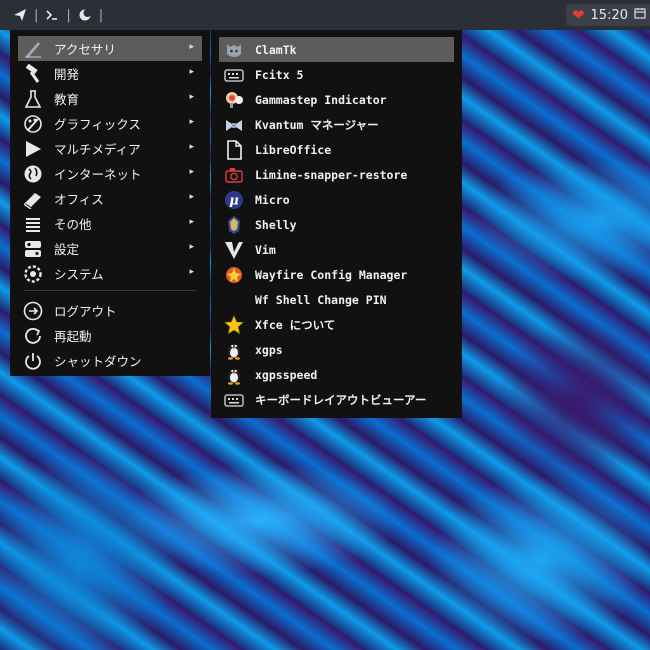 The width and height of the screenshot is (650, 650). I want to click on app-item-vim: Vim, so click(336, 249).